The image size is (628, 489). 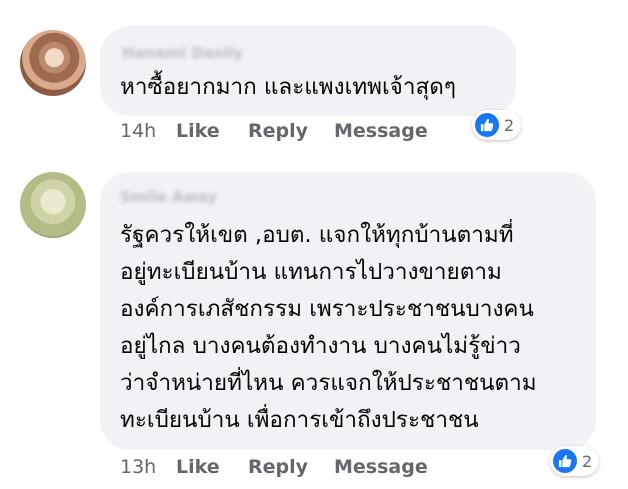 What do you see at coordinates (168, 197) in the screenshot?
I see `comment-author: Smile Away` at bounding box center [168, 197].